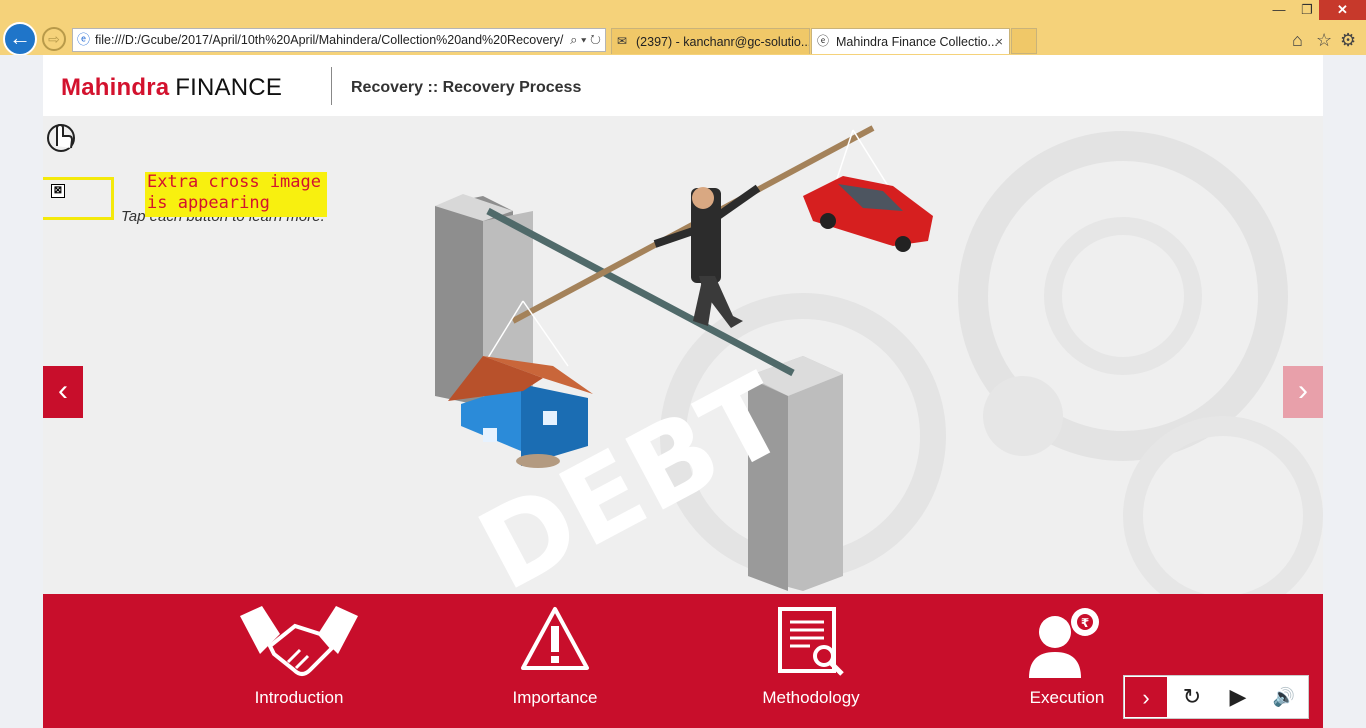 The width and height of the screenshot is (1366, 728). I want to click on logo-brand: Mahindra, so click(115, 87).